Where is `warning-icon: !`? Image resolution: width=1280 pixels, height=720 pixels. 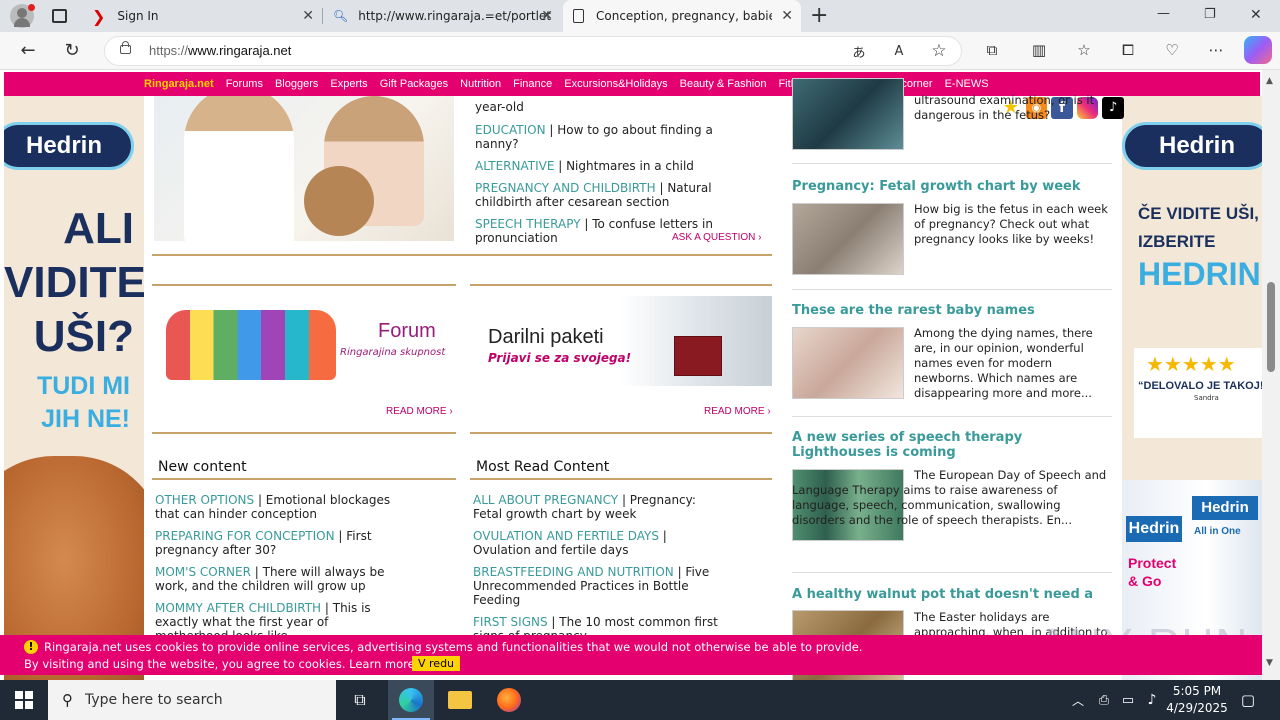
warning-icon: ! is located at coordinates (31, 647).